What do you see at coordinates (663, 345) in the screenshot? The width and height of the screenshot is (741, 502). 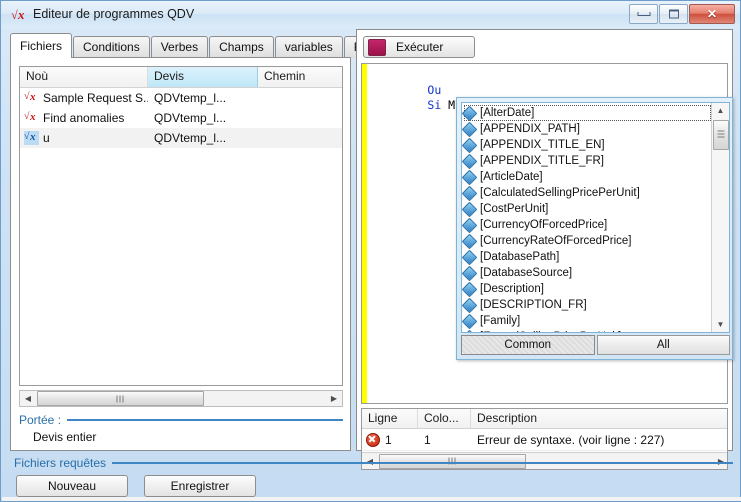 I see `filter-all-button: All` at bounding box center [663, 345].